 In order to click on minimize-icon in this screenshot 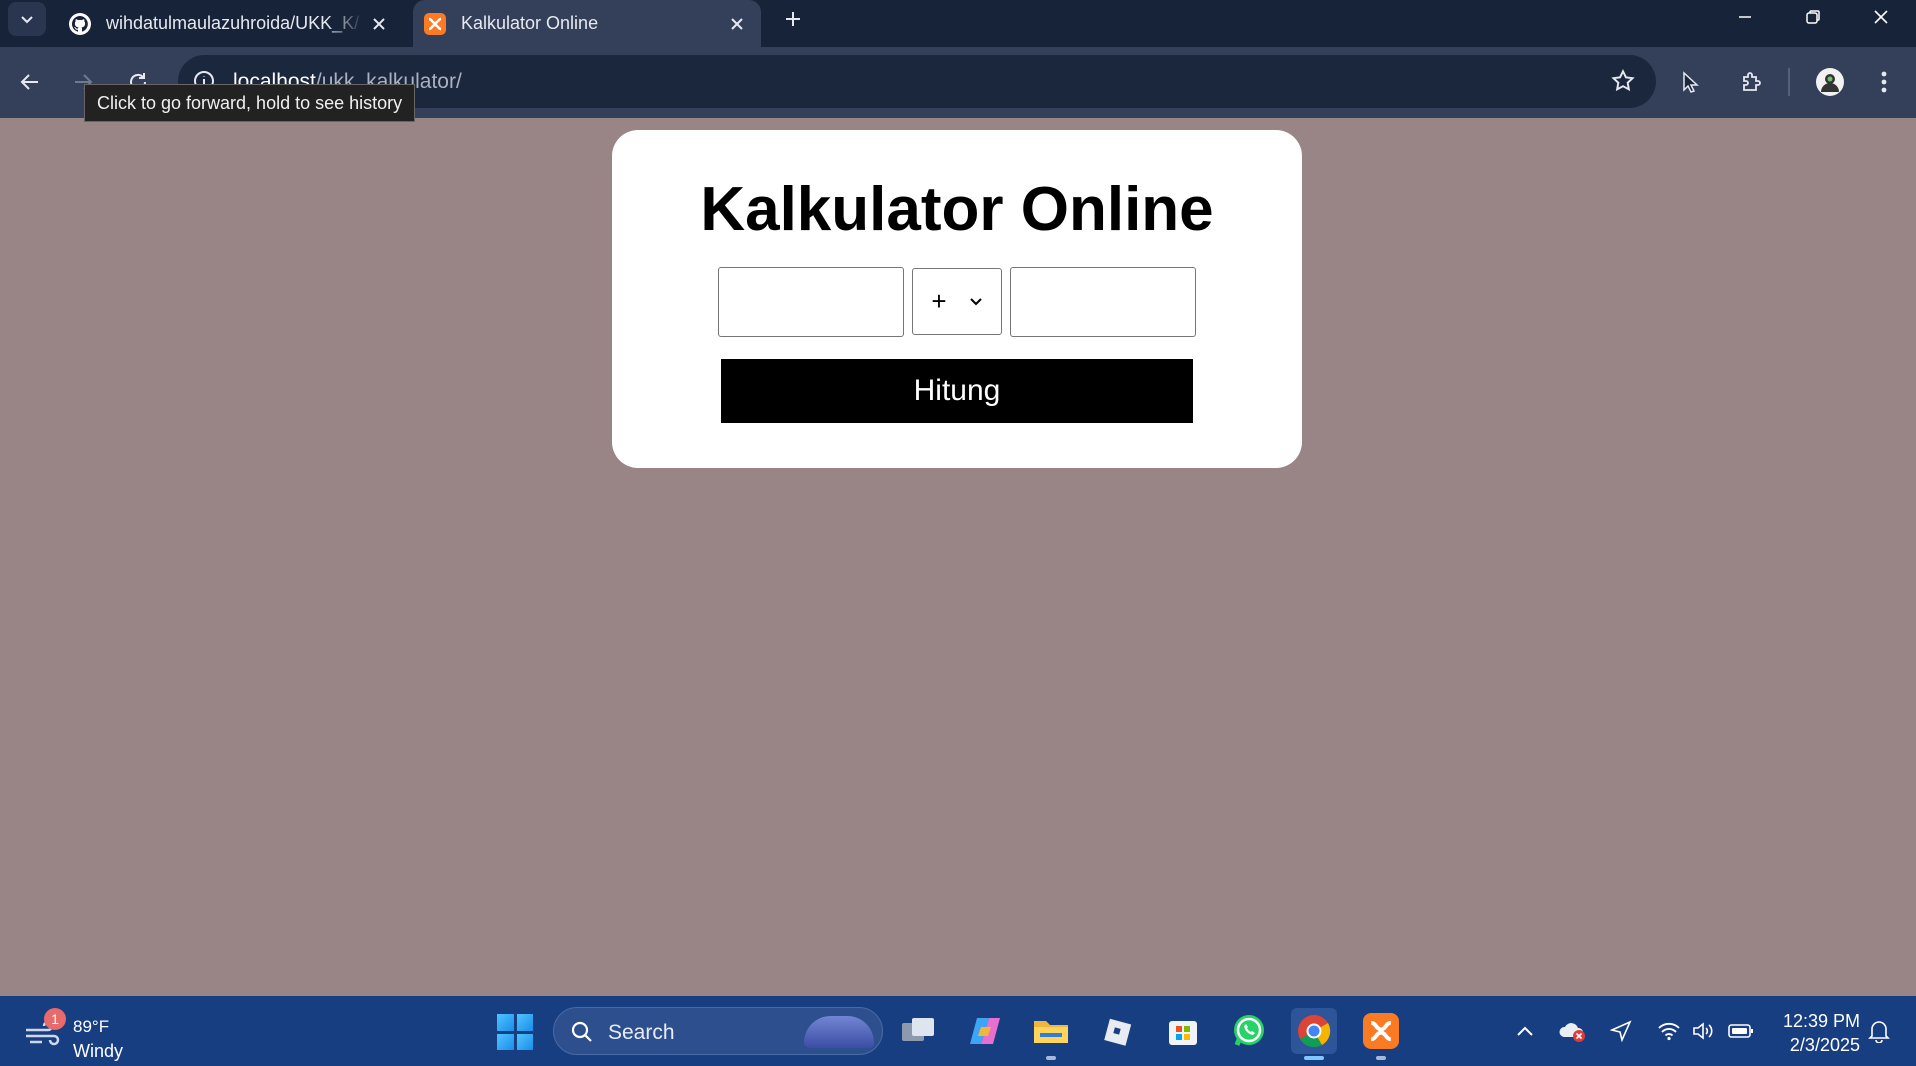, I will do `click(1745, 17)`.